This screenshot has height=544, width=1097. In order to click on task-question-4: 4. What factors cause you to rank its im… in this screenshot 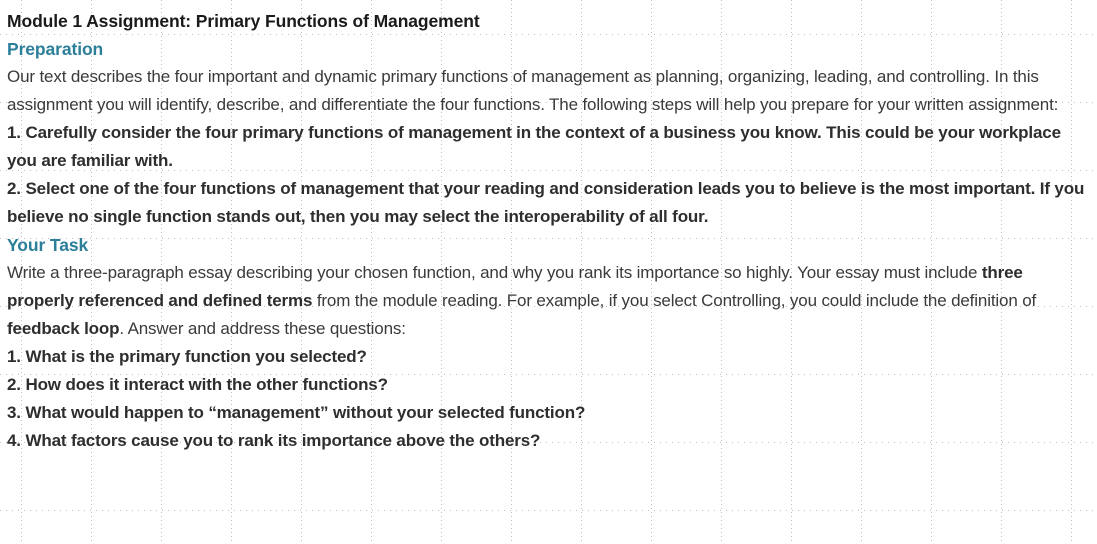, I will do `click(274, 440)`.